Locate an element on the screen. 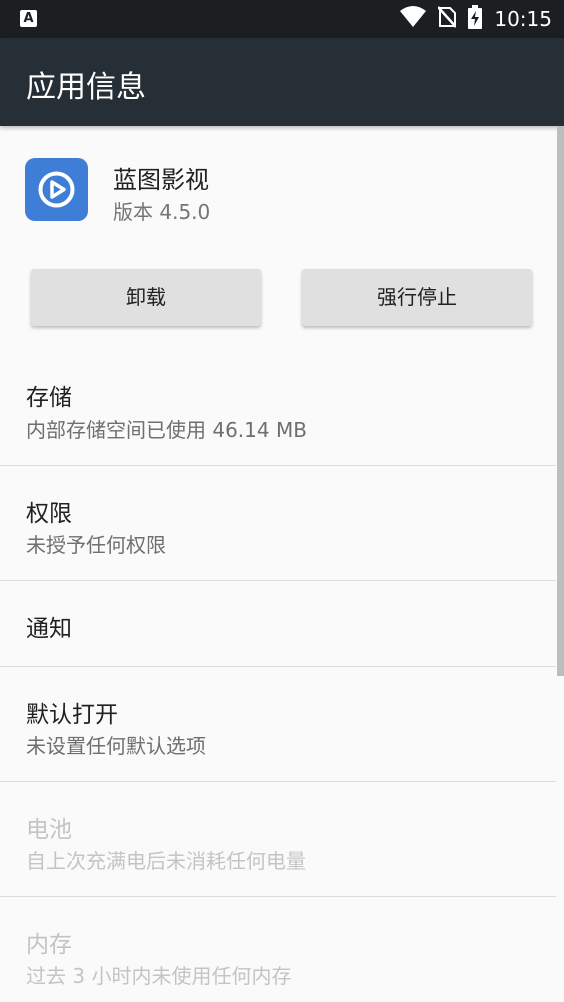  list-item-memory: 内存 过去 3 小时内未使用任何内存 is located at coordinates (278, 949).